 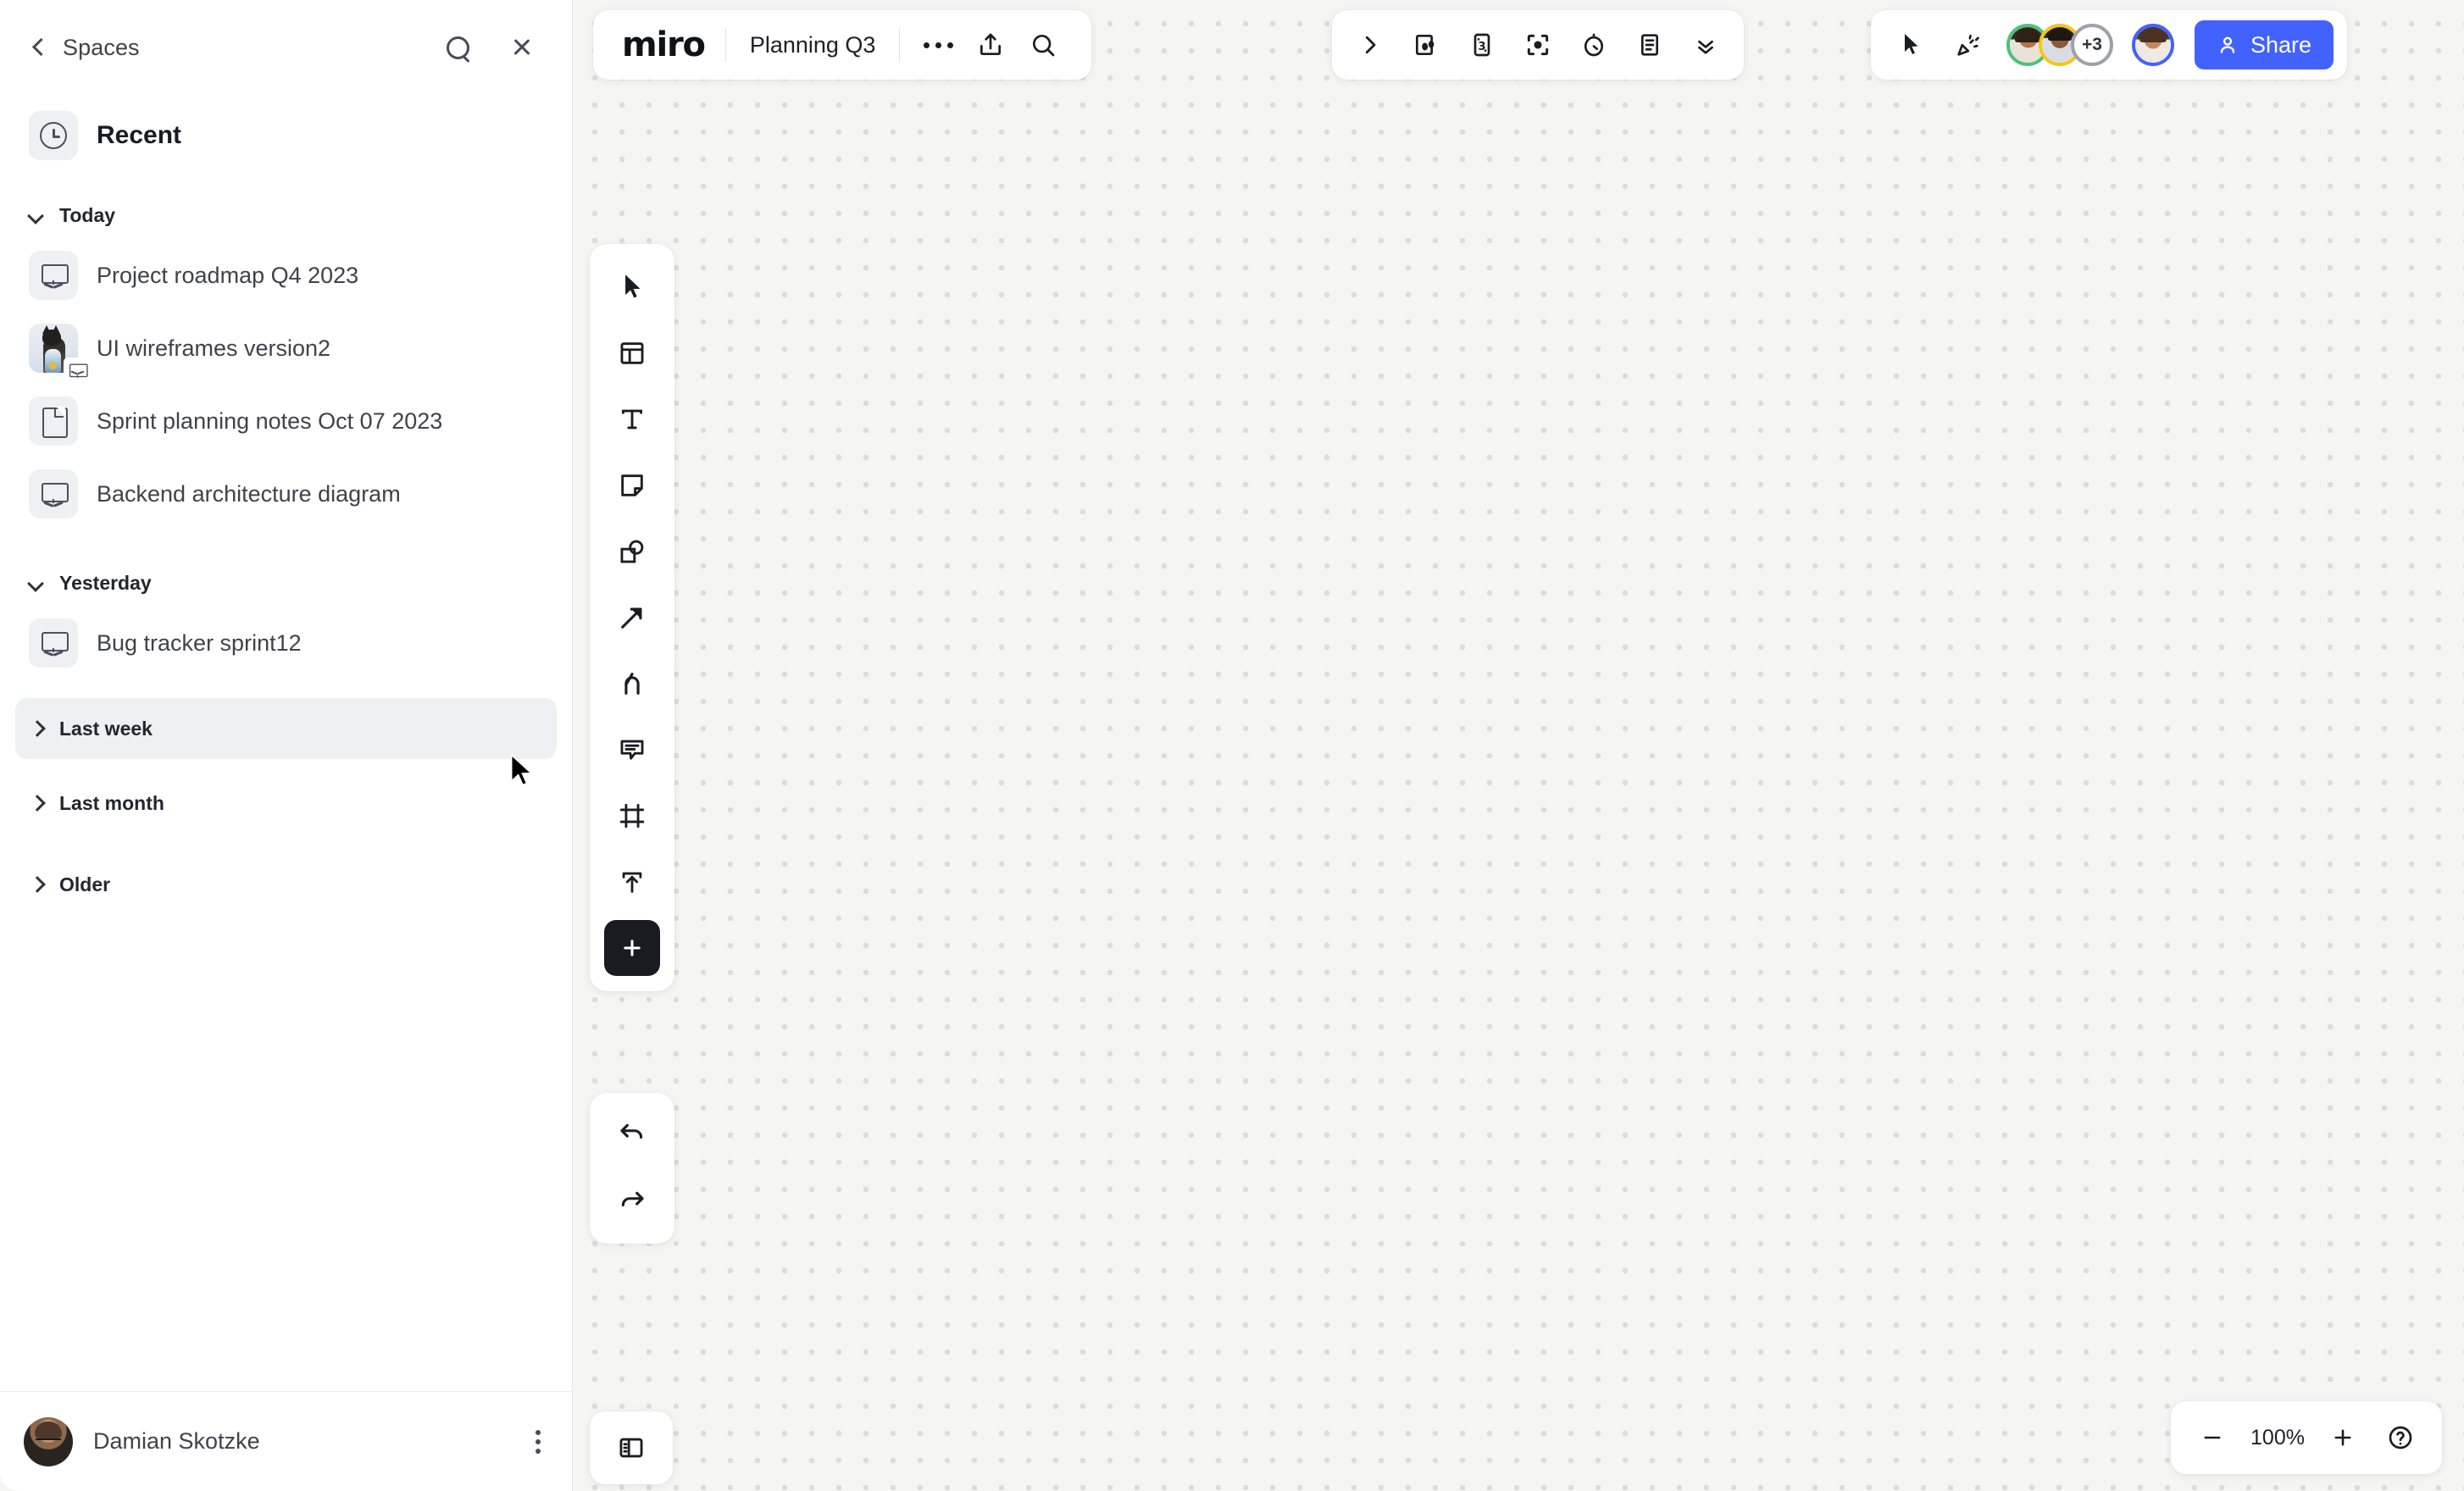 I want to click on shapes-tool, so click(x=632, y=551).